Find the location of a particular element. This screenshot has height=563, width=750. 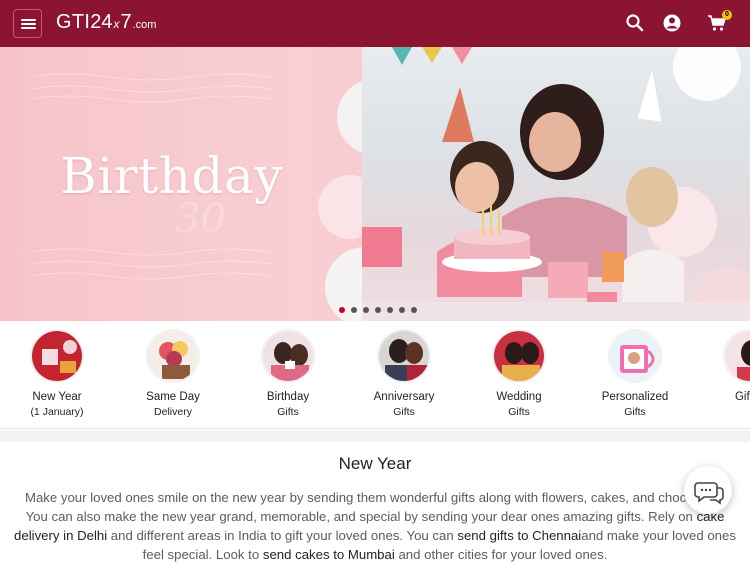

gifts-for-art is located at coordinates (737, 356).